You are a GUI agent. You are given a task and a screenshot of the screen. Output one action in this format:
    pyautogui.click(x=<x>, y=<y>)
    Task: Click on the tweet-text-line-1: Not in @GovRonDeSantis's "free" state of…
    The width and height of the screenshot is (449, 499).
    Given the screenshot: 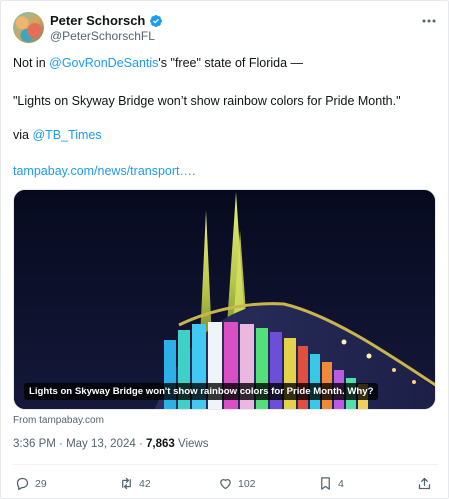 What is the action you would take?
    pyautogui.click(x=158, y=63)
    